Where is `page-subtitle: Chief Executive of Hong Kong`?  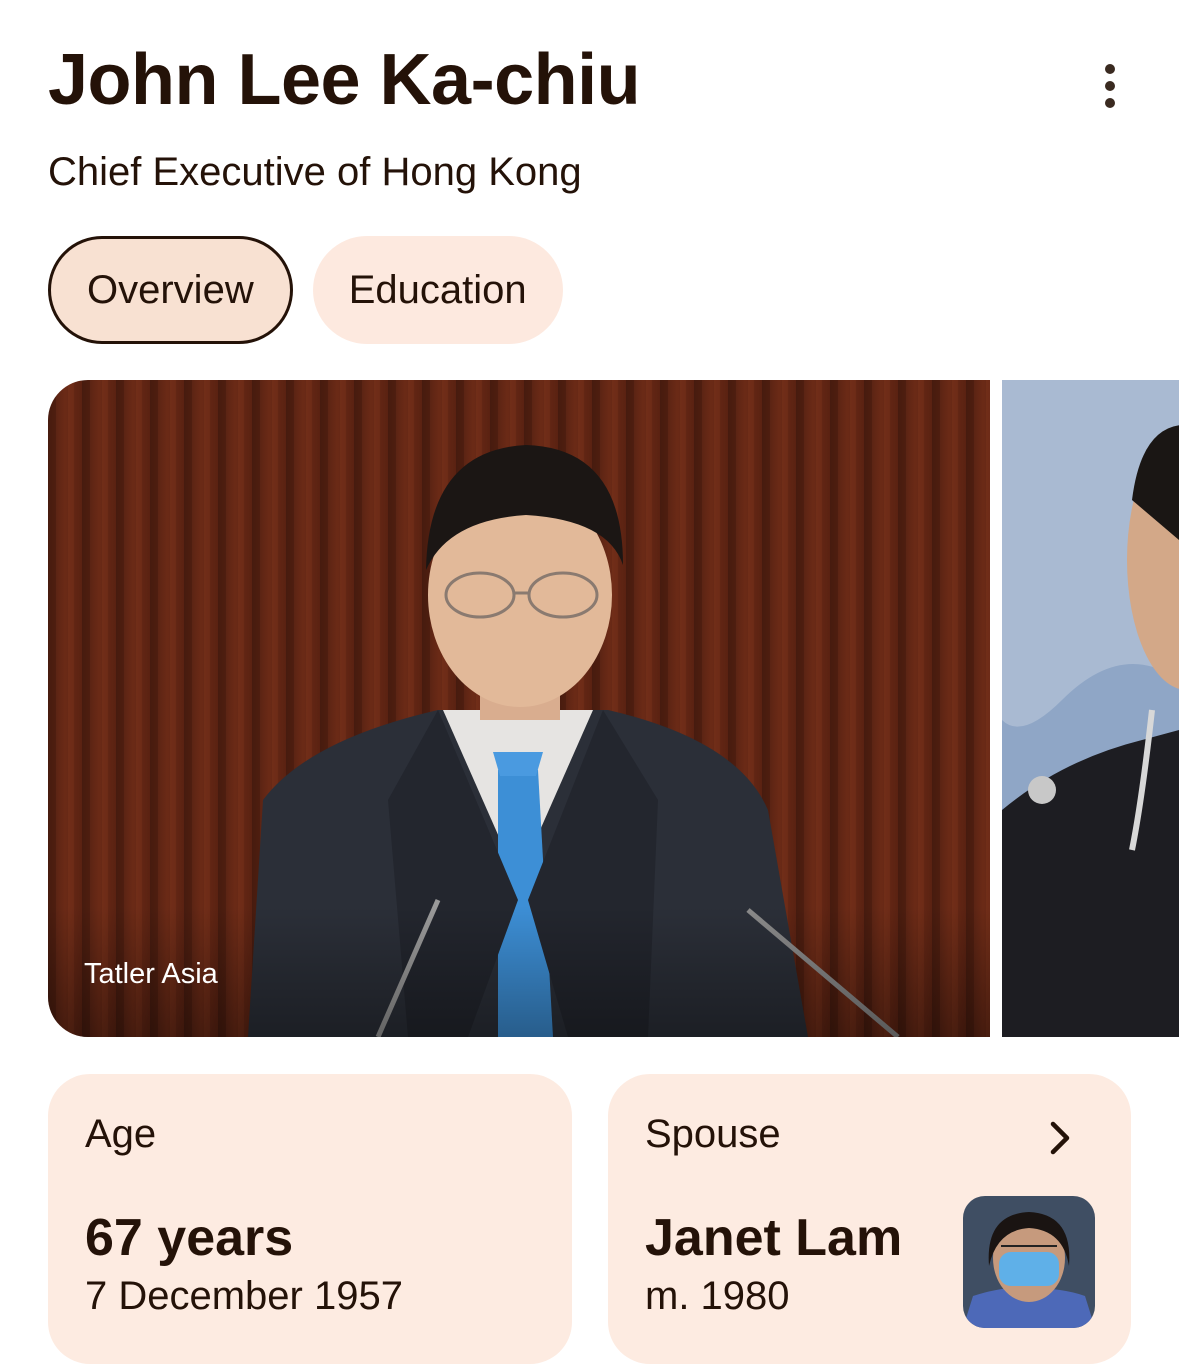 page-subtitle: Chief Executive of Hong Kong is located at coordinates (315, 172).